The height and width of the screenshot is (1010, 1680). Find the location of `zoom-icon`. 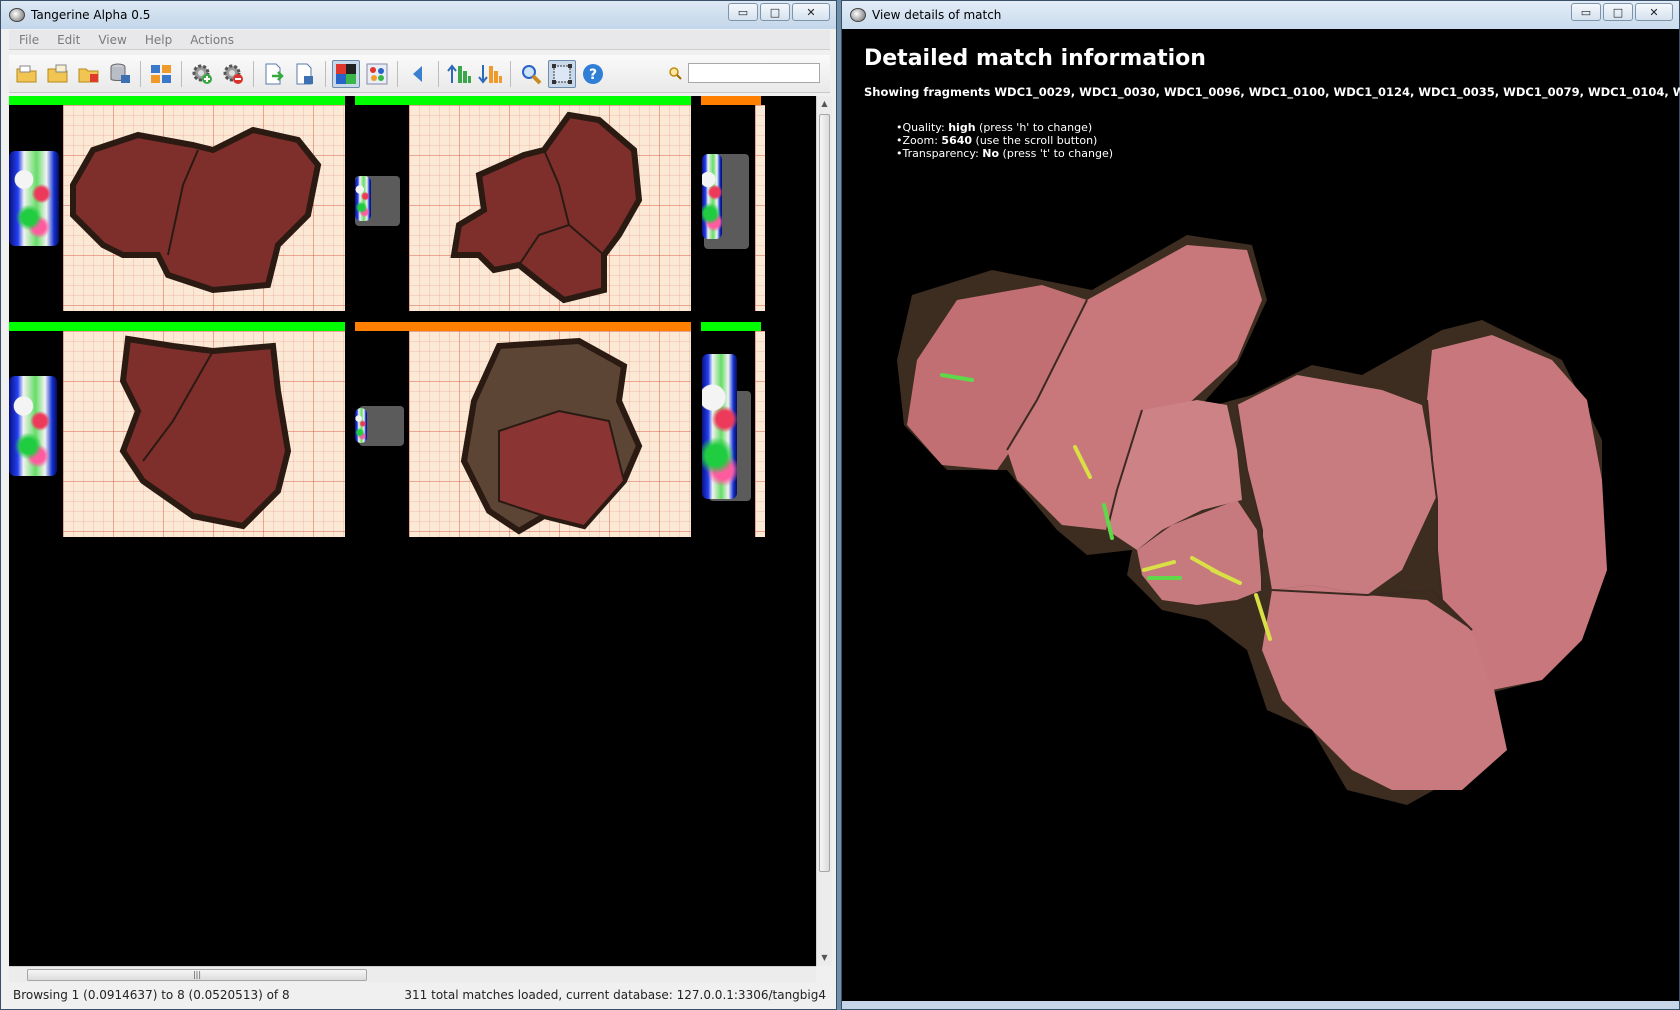

zoom-icon is located at coordinates (532, 74).